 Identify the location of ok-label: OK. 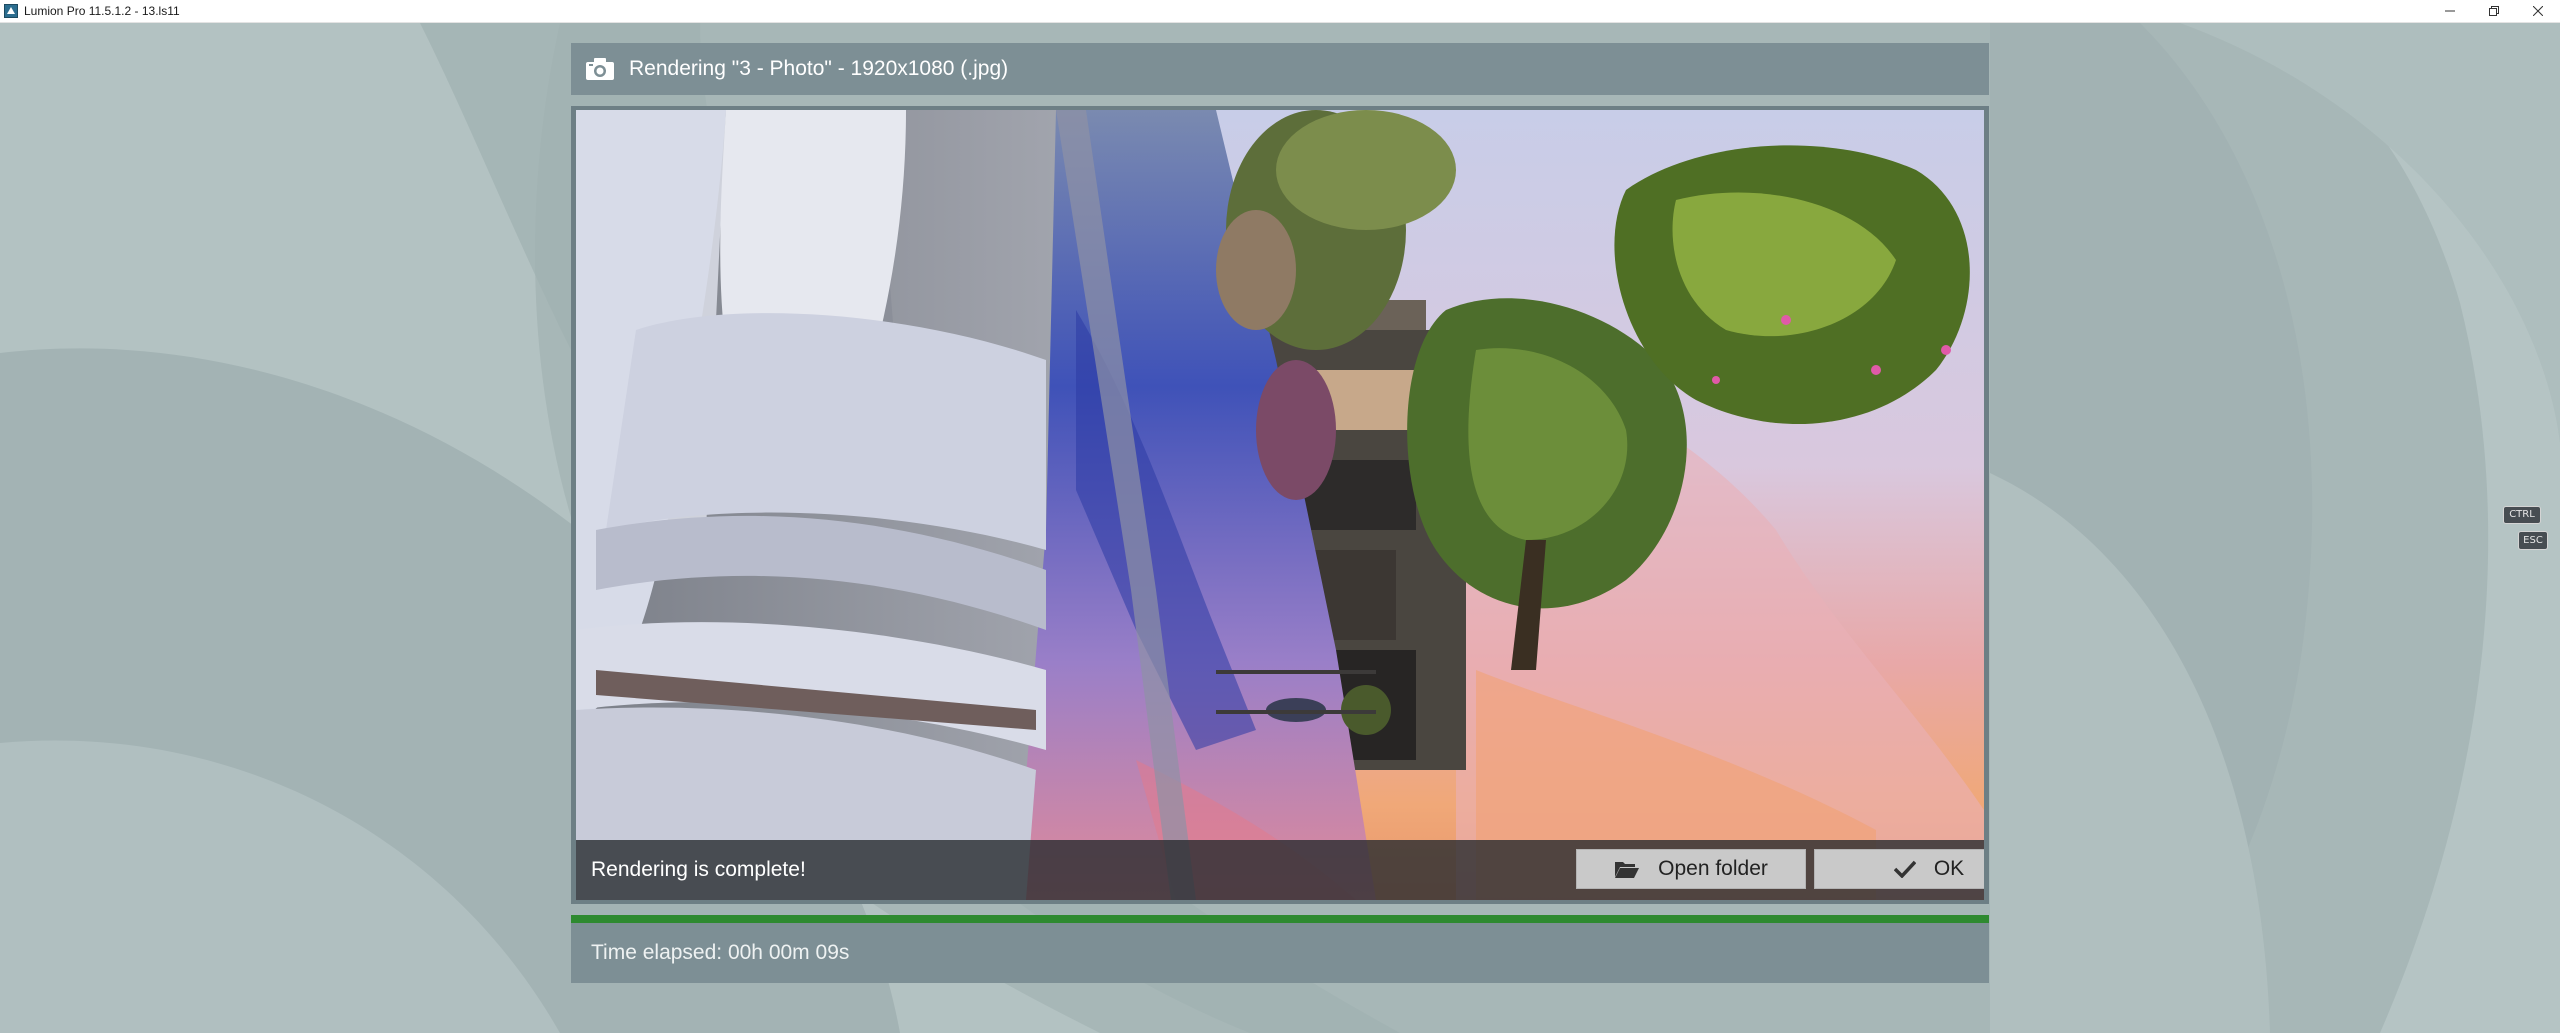
(1949, 868).